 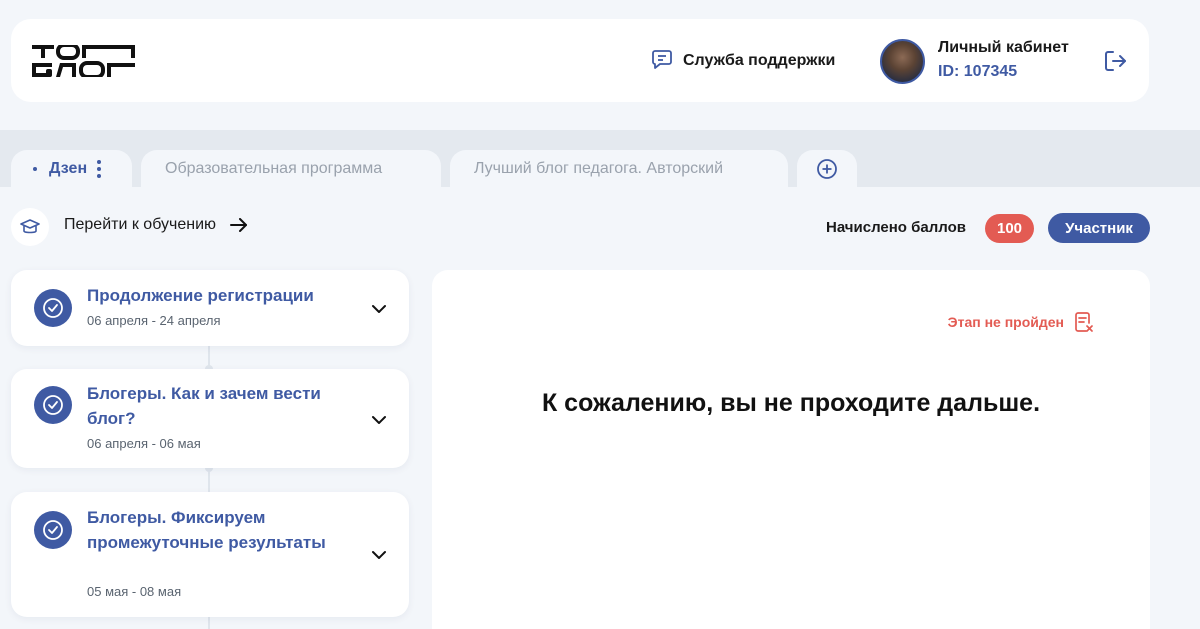 I want to click on active-dot, so click(x=35, y=168).